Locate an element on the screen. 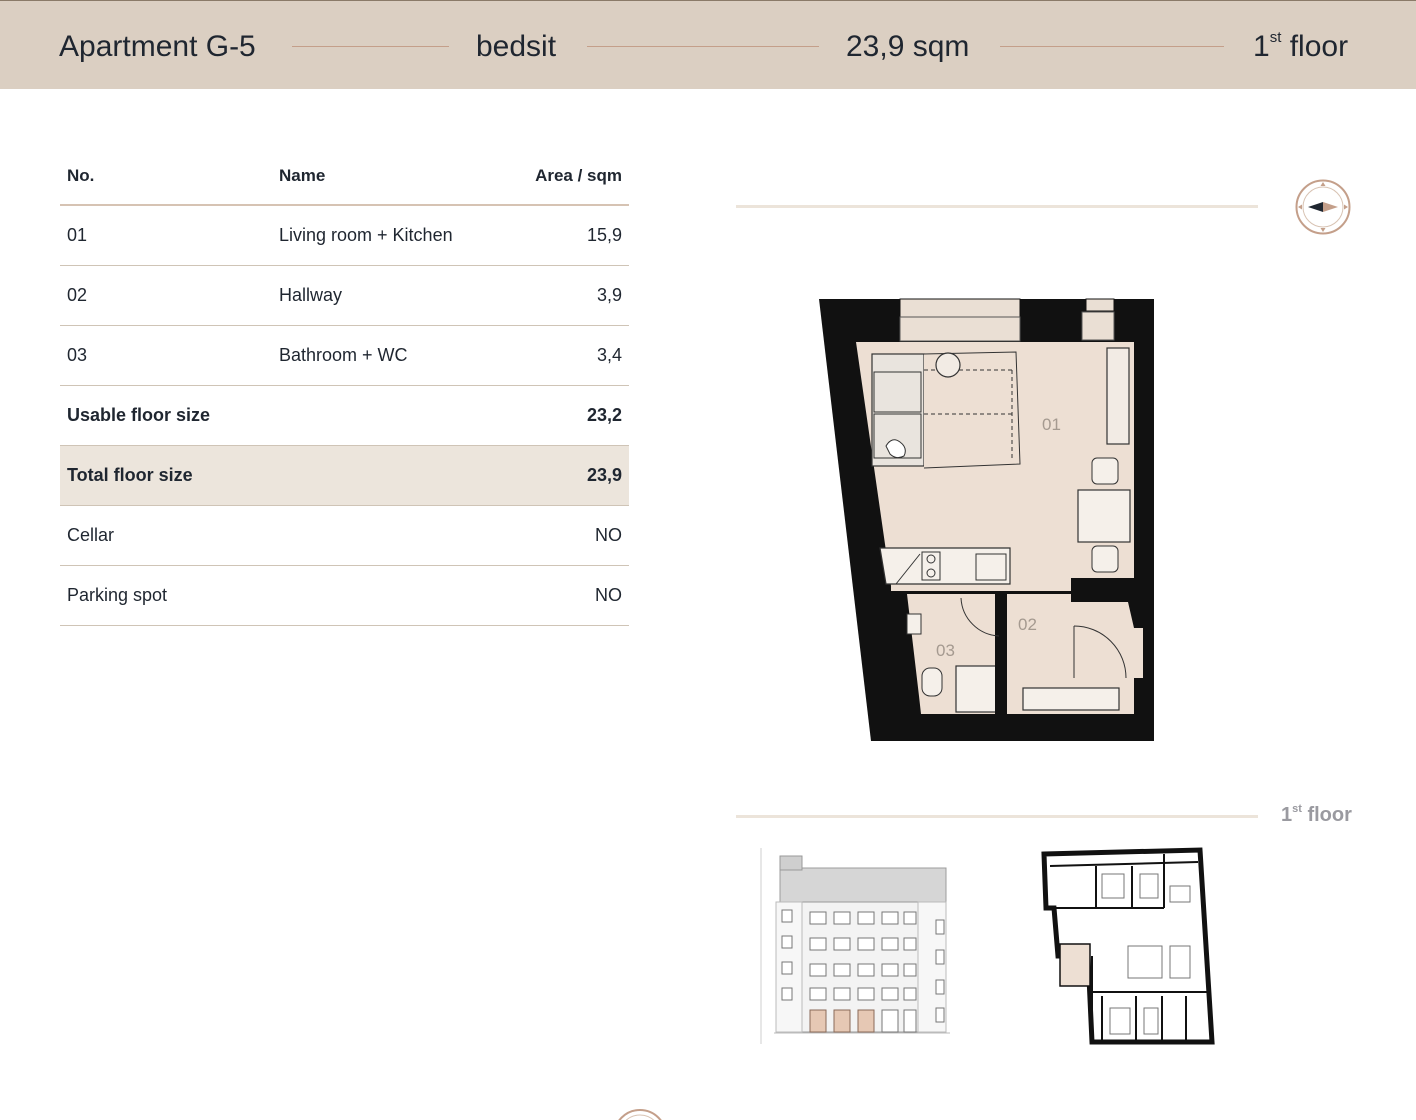  cellar-value: NO is located at coordinates (608, 535).